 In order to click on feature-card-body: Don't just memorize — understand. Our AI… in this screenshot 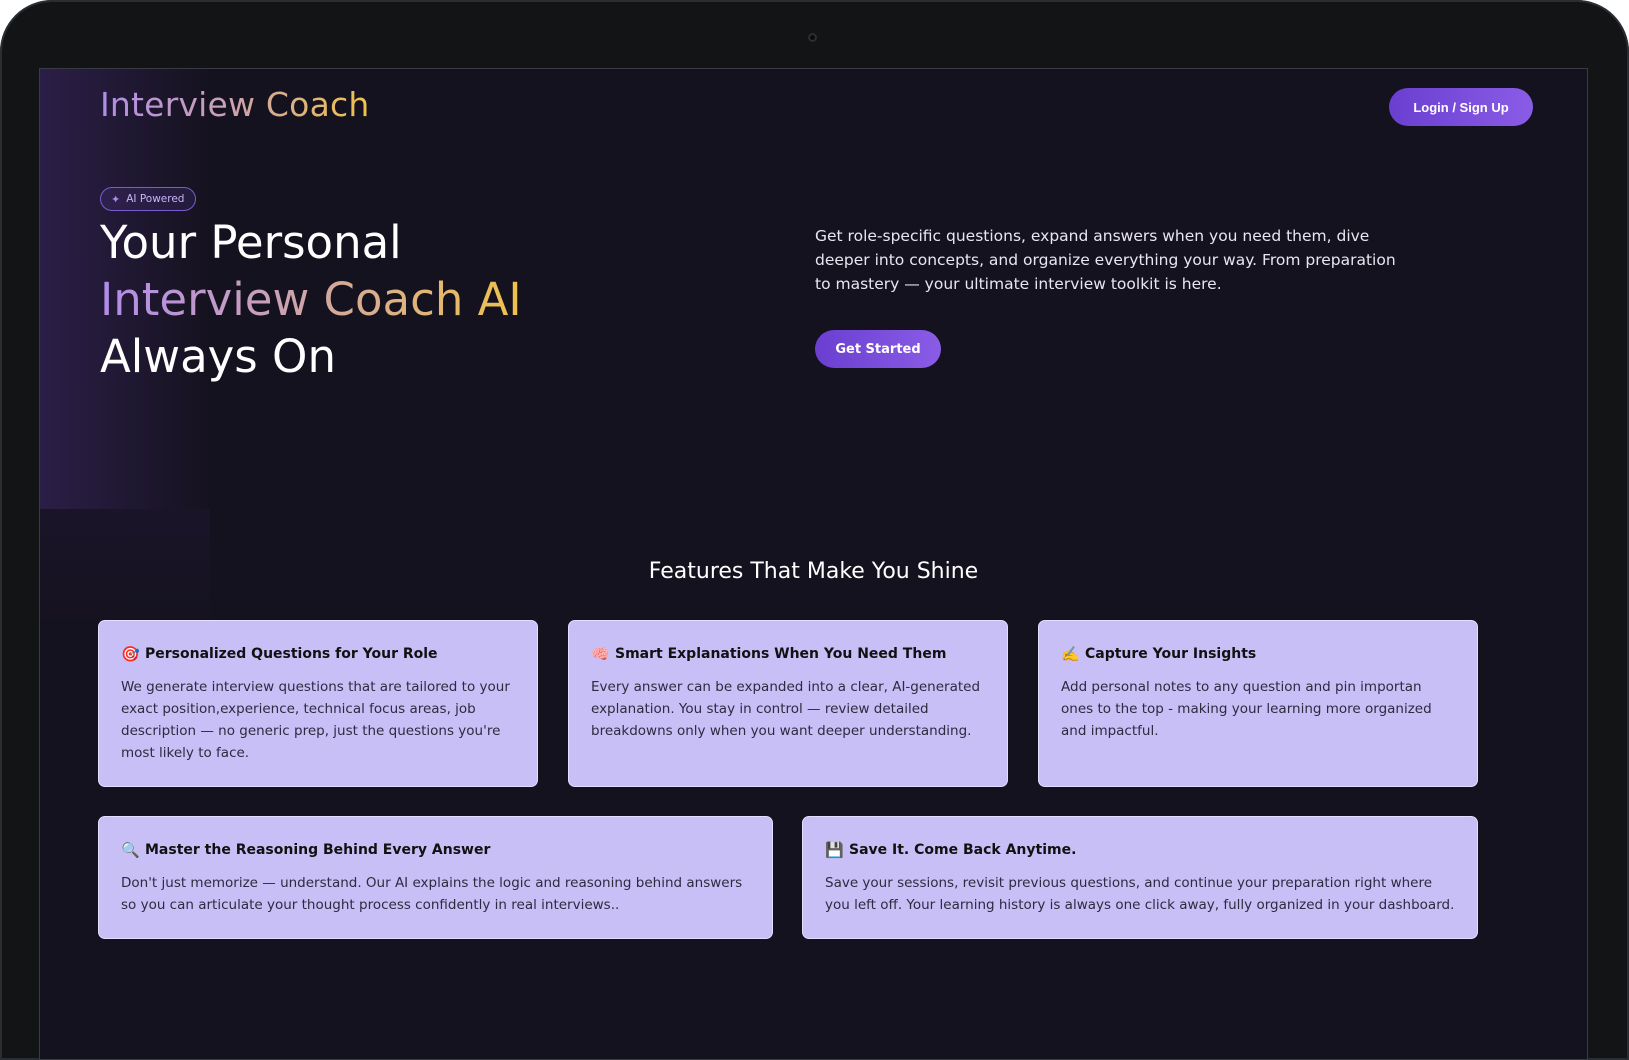, I will do `click(432, 894)`.